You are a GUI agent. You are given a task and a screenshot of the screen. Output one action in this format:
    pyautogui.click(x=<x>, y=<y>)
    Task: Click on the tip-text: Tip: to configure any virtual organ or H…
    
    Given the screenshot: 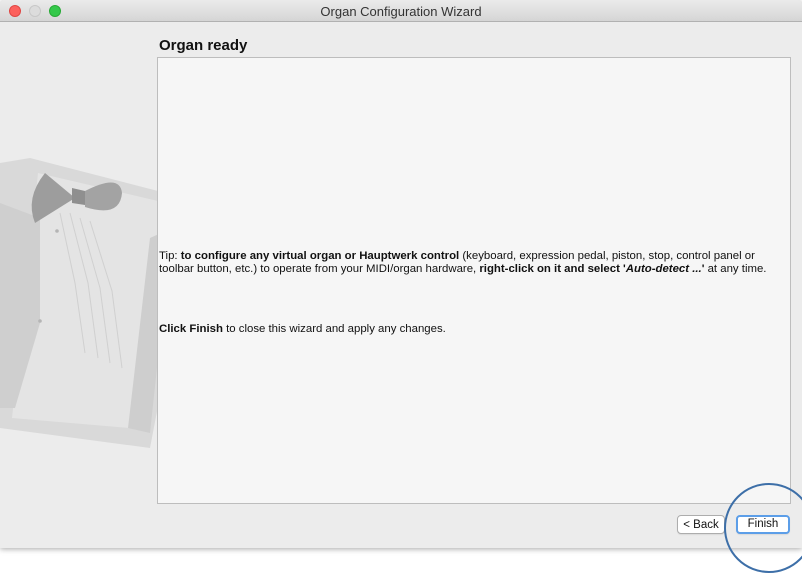 What is the action you would take?
    pyautogui.click(x=468, y=263)
    